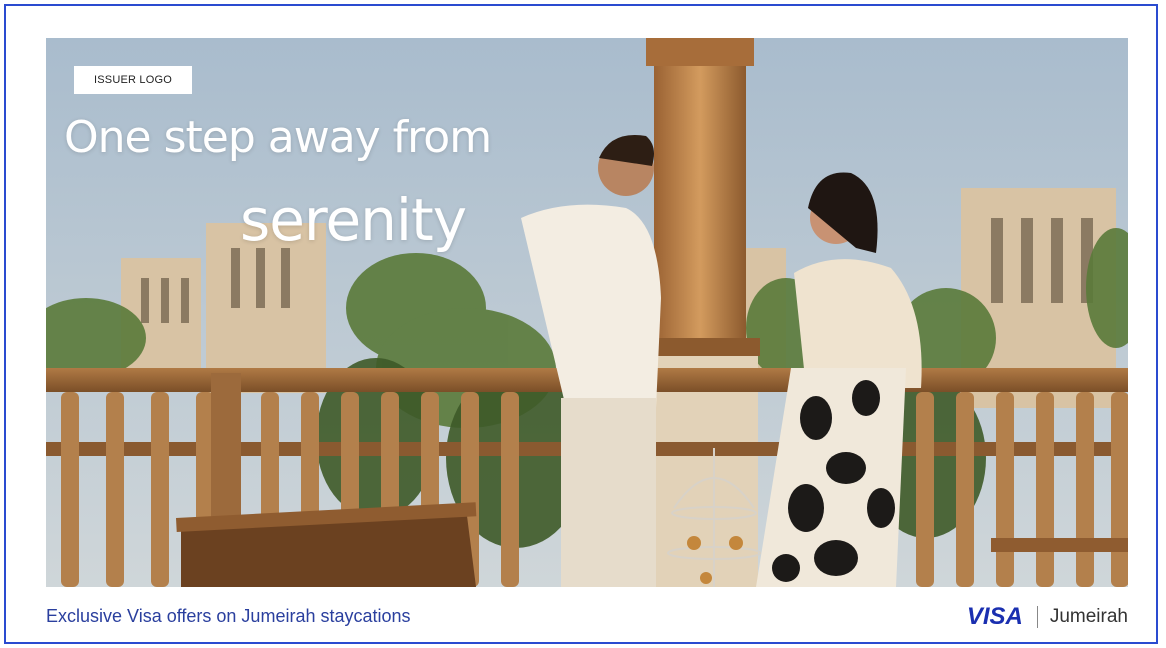 This screenshot has width=1166, height=648. Describe the element at coordinates (353, 220) in the screenshot. I see `headline-line-2: serenity` at that location.